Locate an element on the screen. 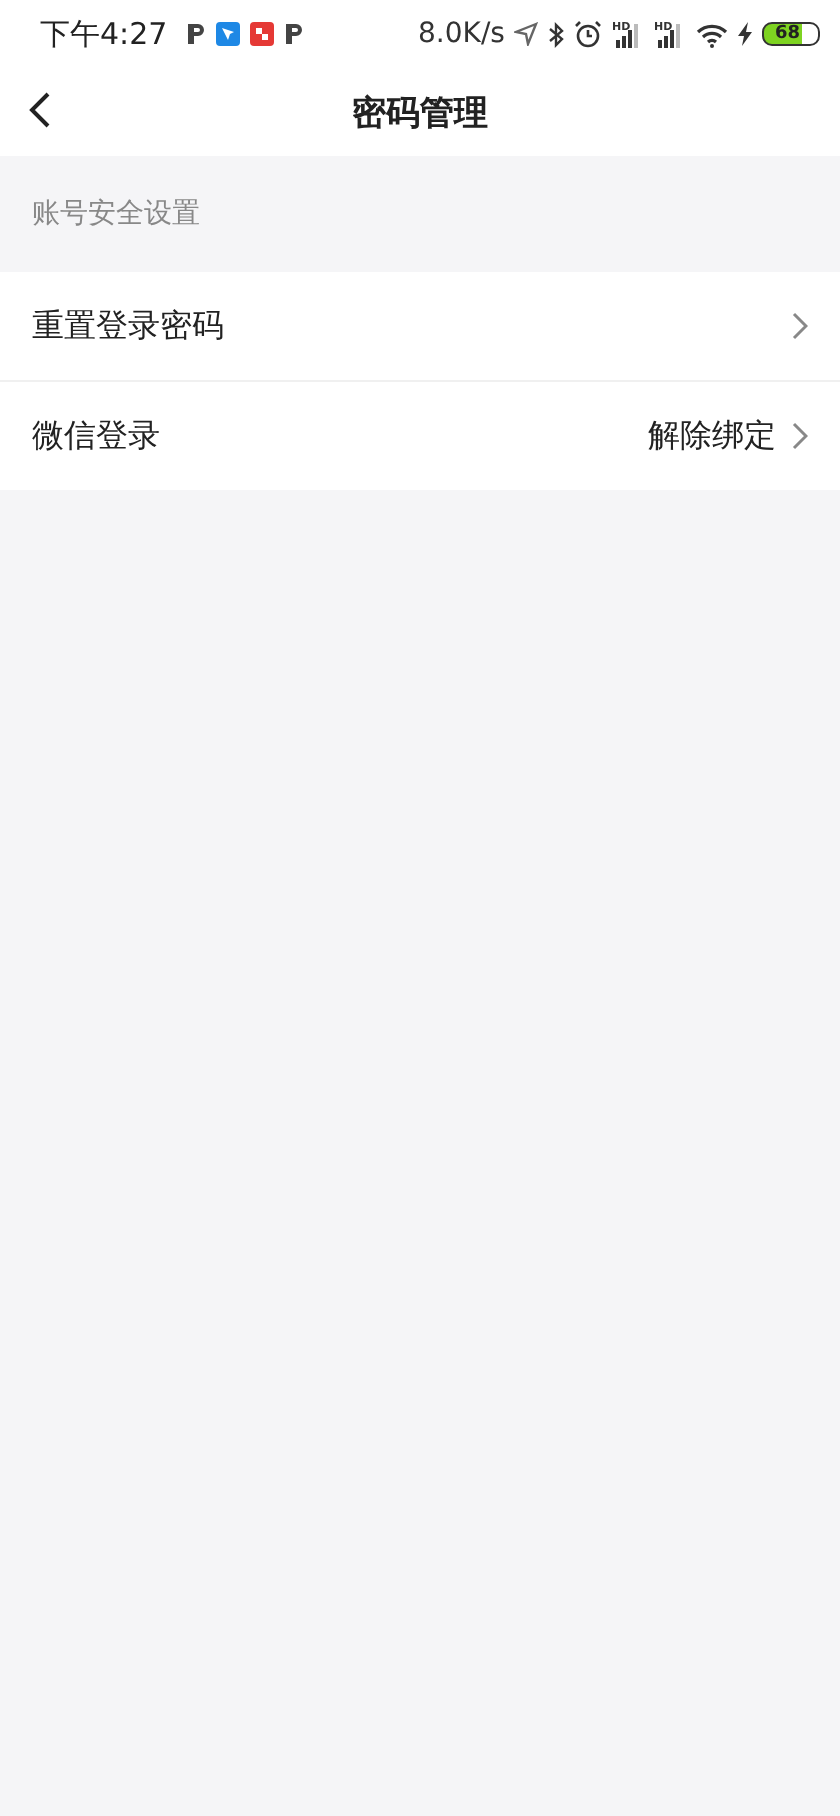 This screenshot has height=1816, width=840. row-value: 解除绑定 is located at coordinates (712, 436).